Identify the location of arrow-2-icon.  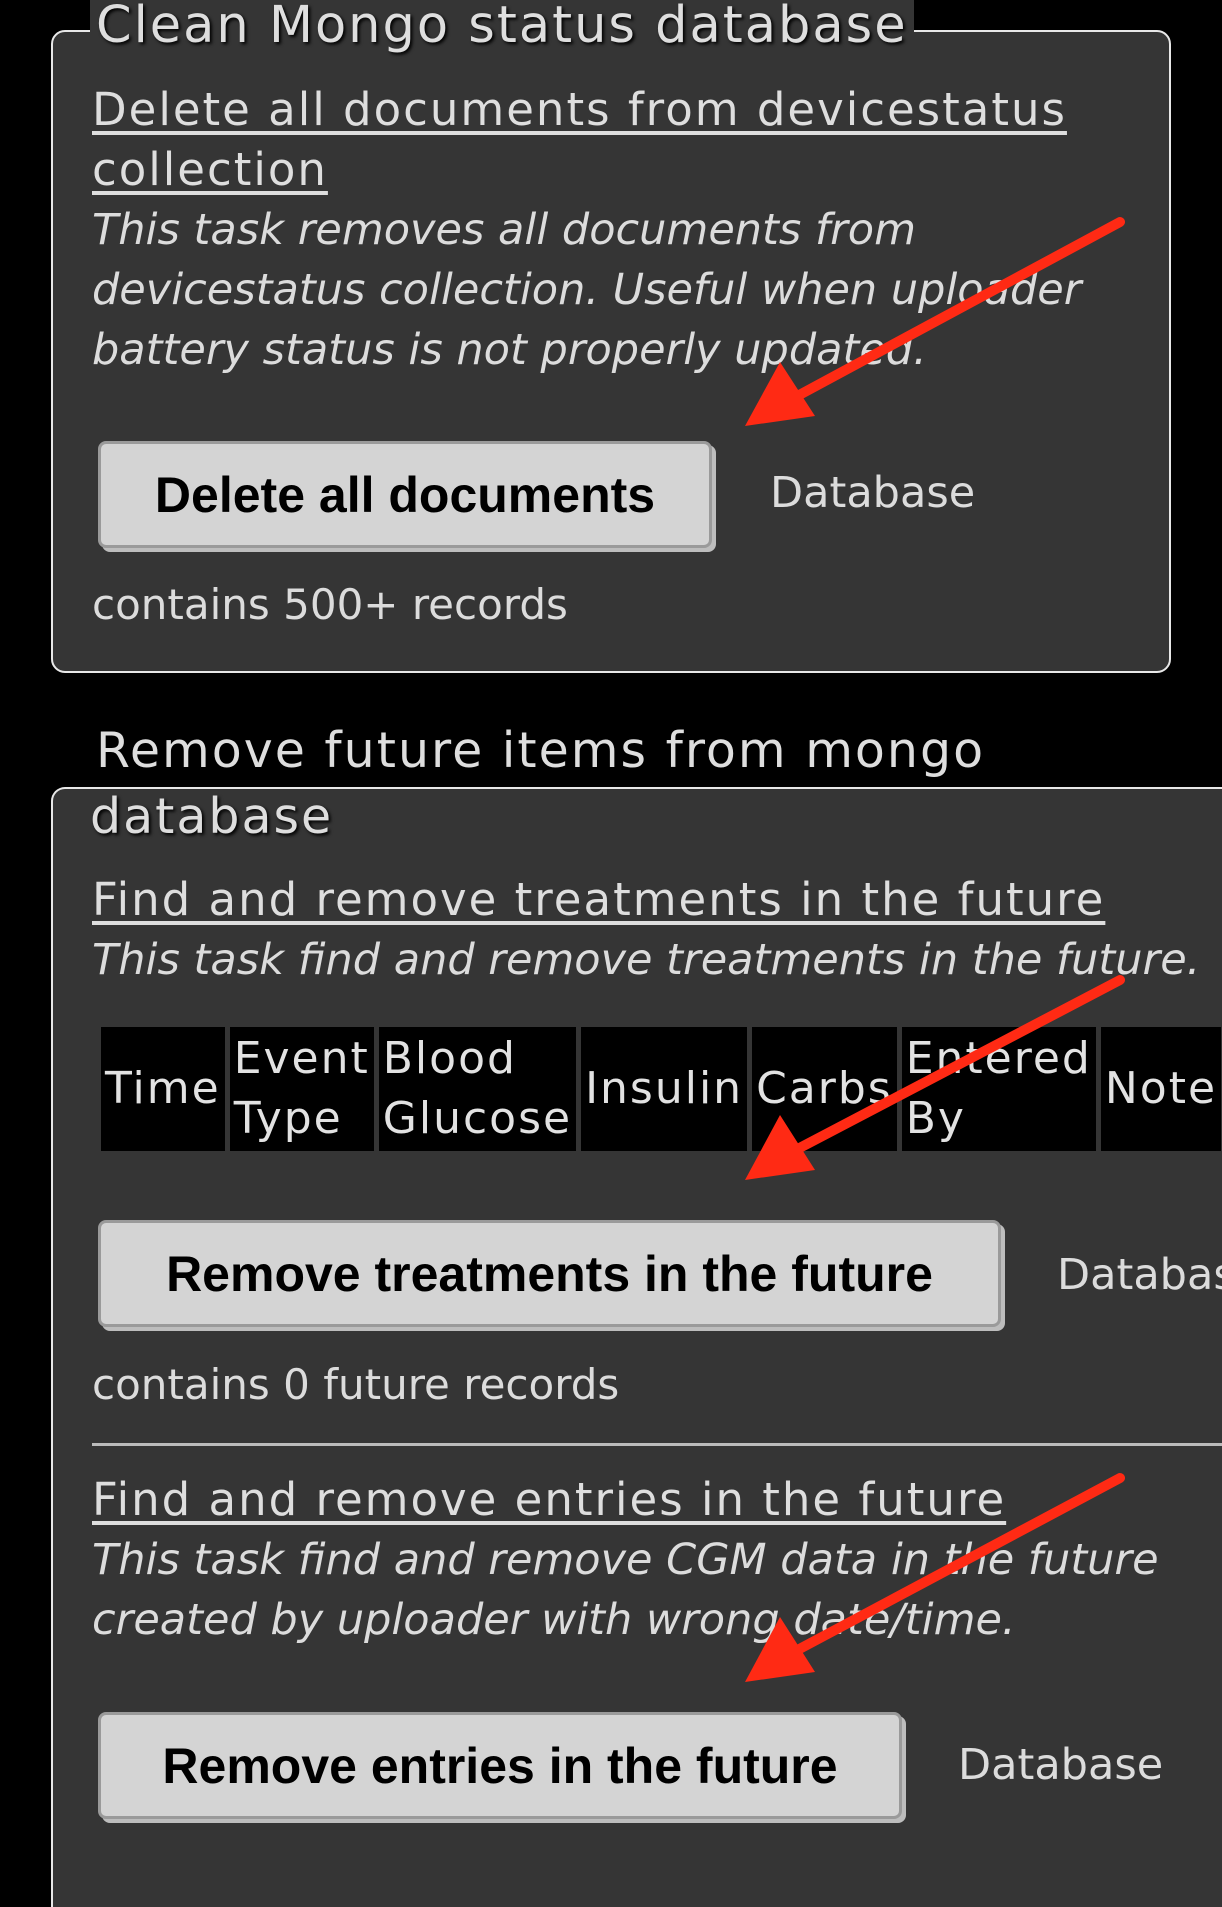
(935, 1077).